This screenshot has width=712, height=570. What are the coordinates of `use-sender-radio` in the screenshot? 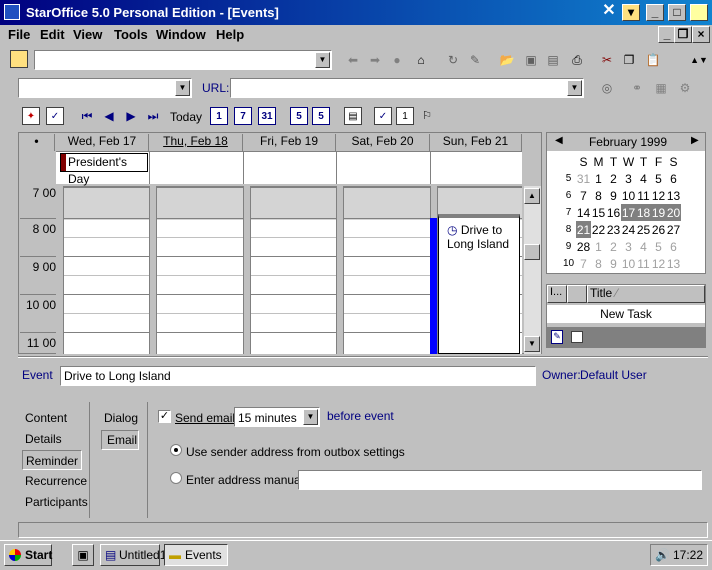 It's located at (176, 450).